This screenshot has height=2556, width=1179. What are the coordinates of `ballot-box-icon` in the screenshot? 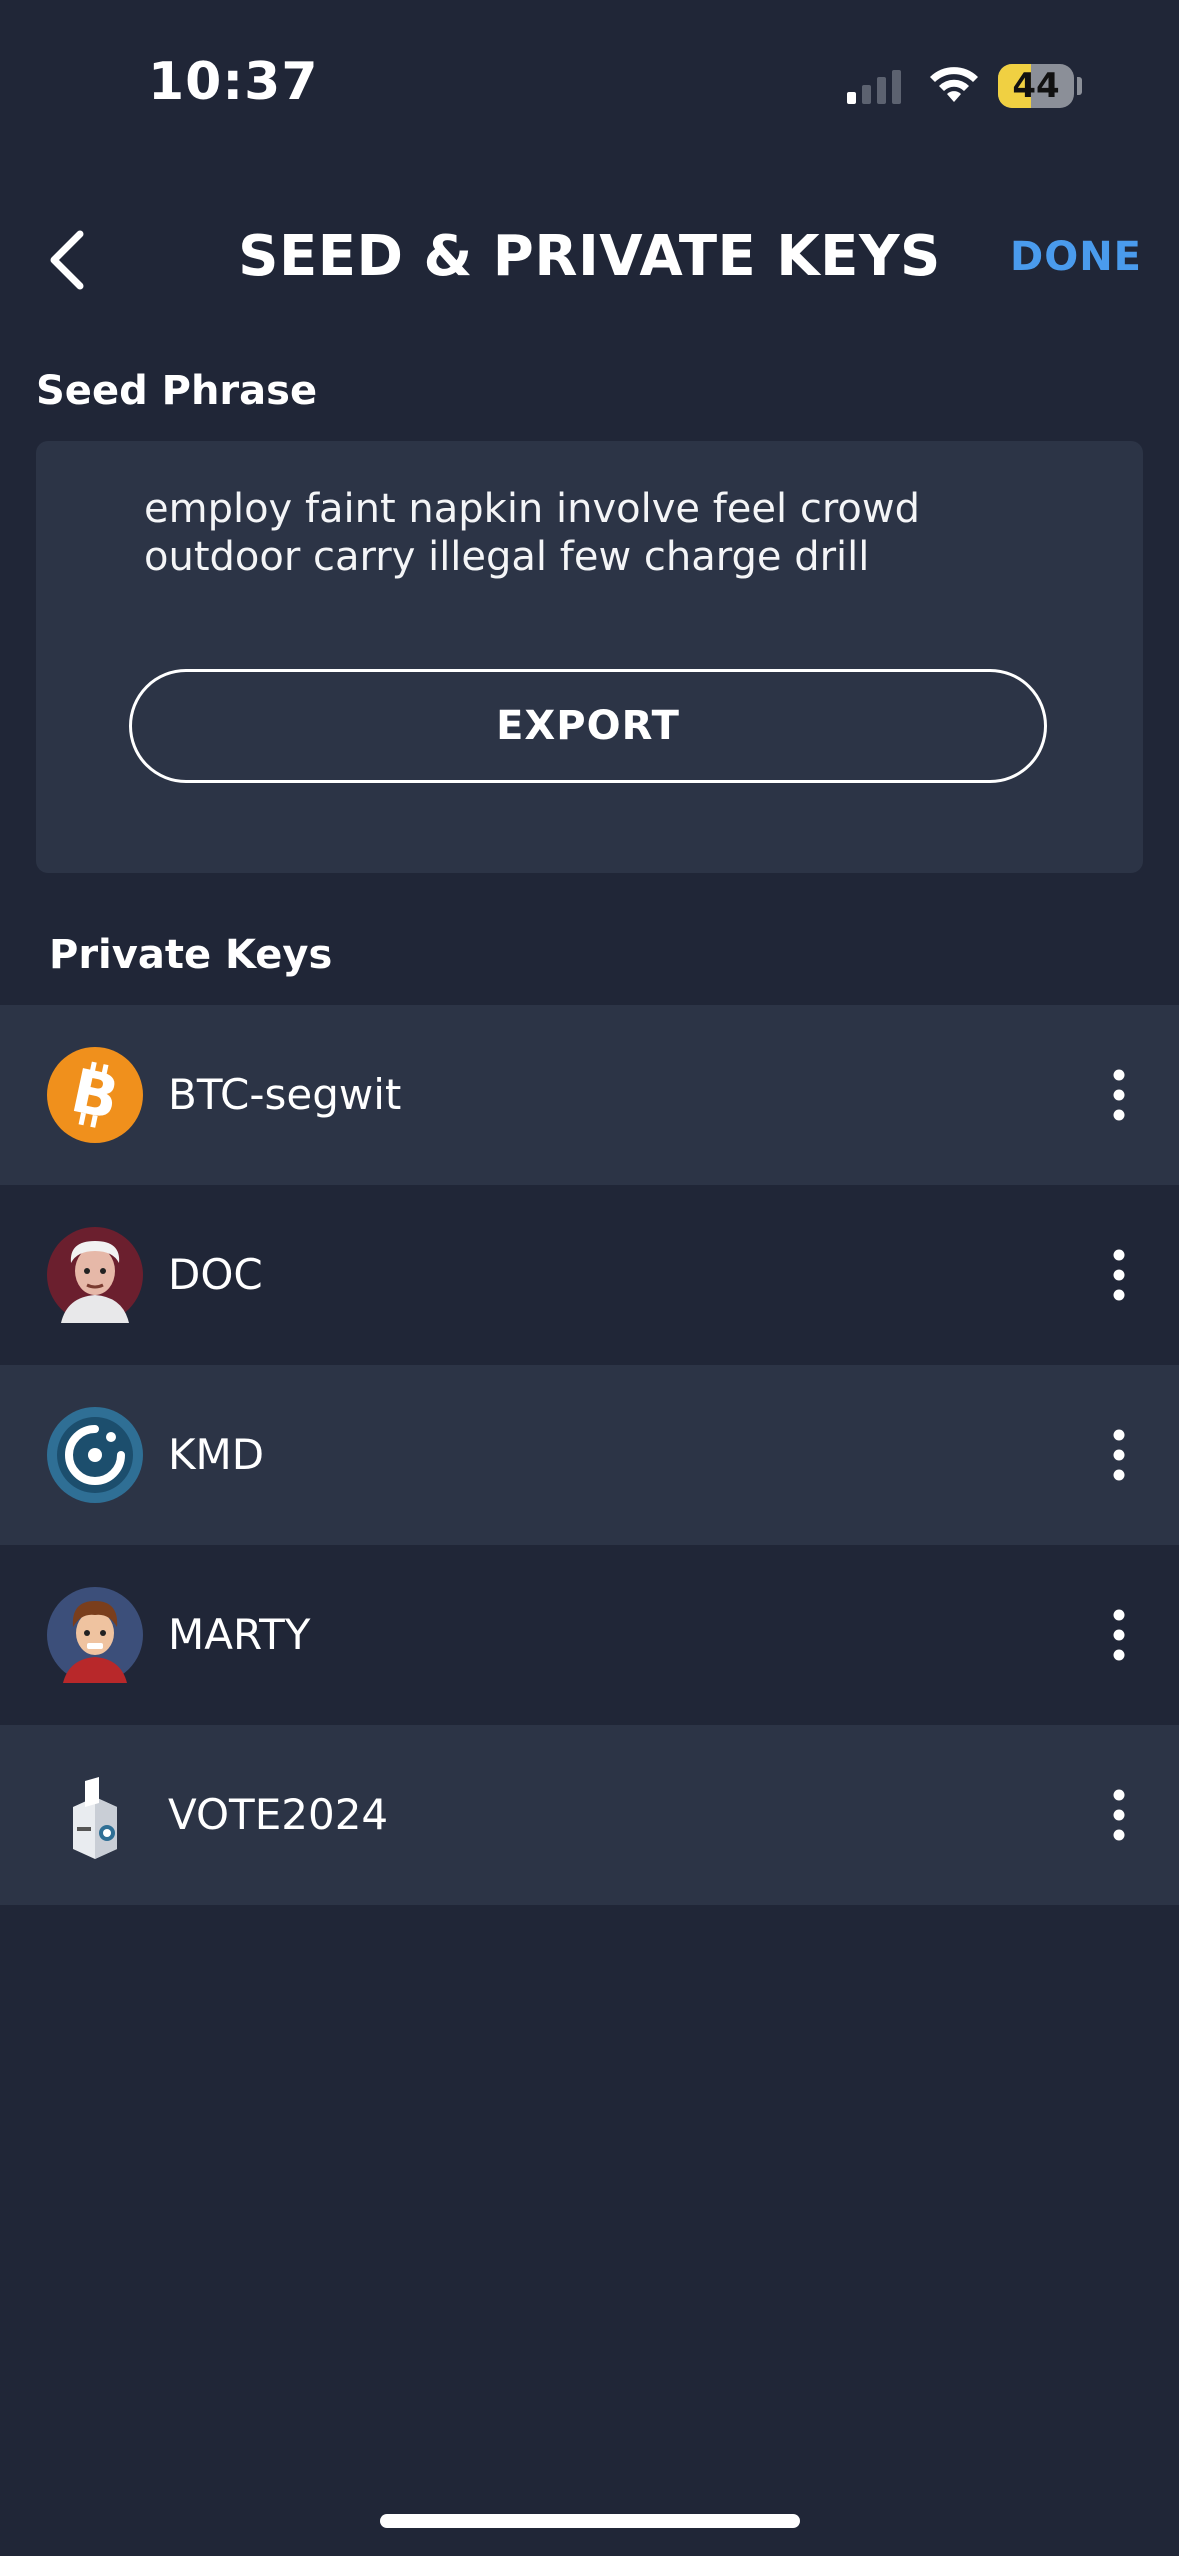 It's located at (95, 1818).